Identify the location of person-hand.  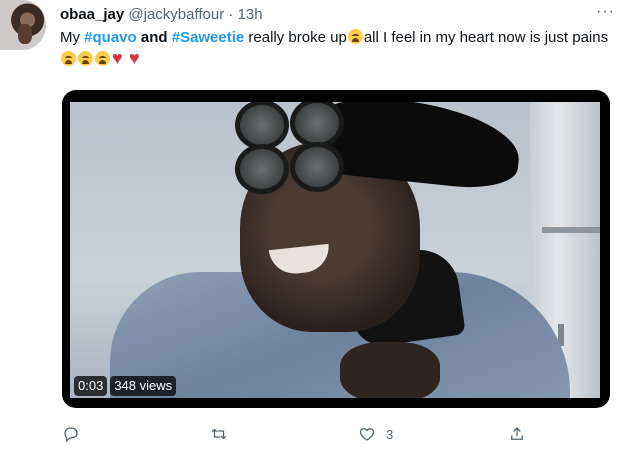
(390, 370).